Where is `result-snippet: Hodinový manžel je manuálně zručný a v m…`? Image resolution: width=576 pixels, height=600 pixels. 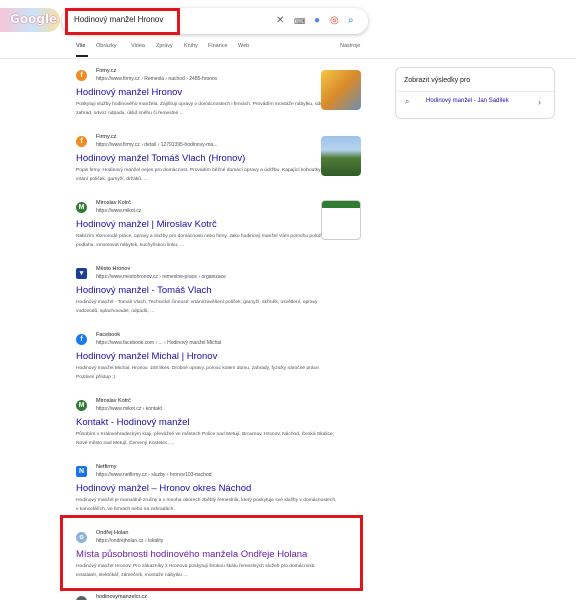 result-snippet: Hodinový manžel je manuálně zručný a v m… is located at coordinates (206, 505).